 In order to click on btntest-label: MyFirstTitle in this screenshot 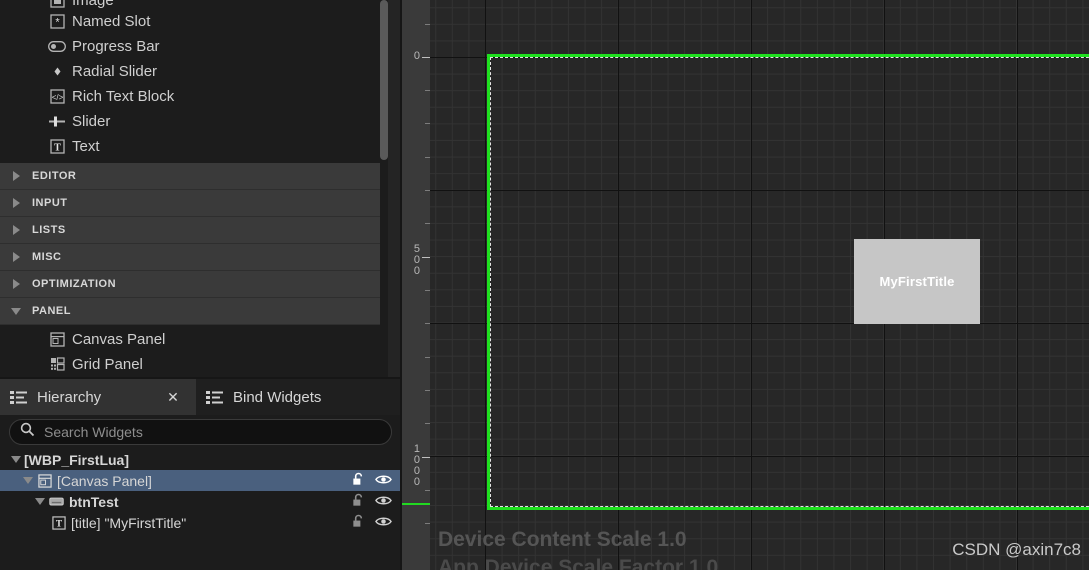, I will do `click(917, 281)`.